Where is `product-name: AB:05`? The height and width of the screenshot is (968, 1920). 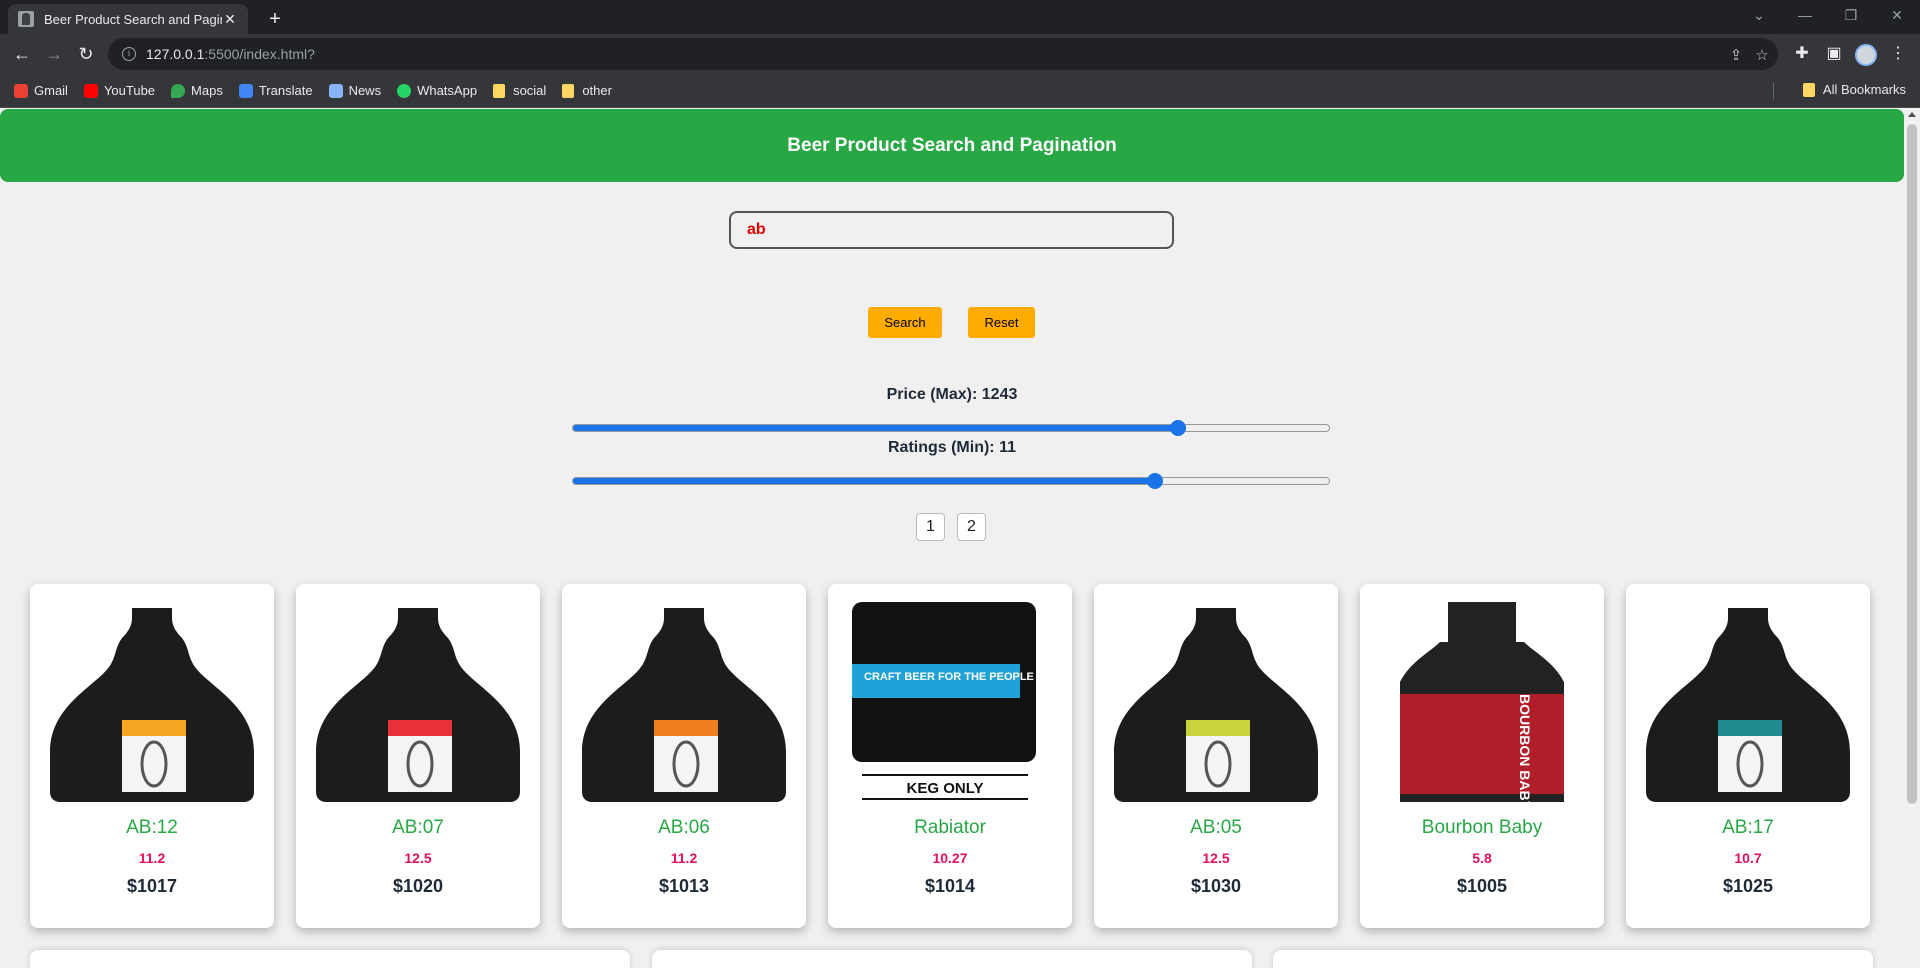 product-name: AB:05 is located at coordinates (1216, 828).